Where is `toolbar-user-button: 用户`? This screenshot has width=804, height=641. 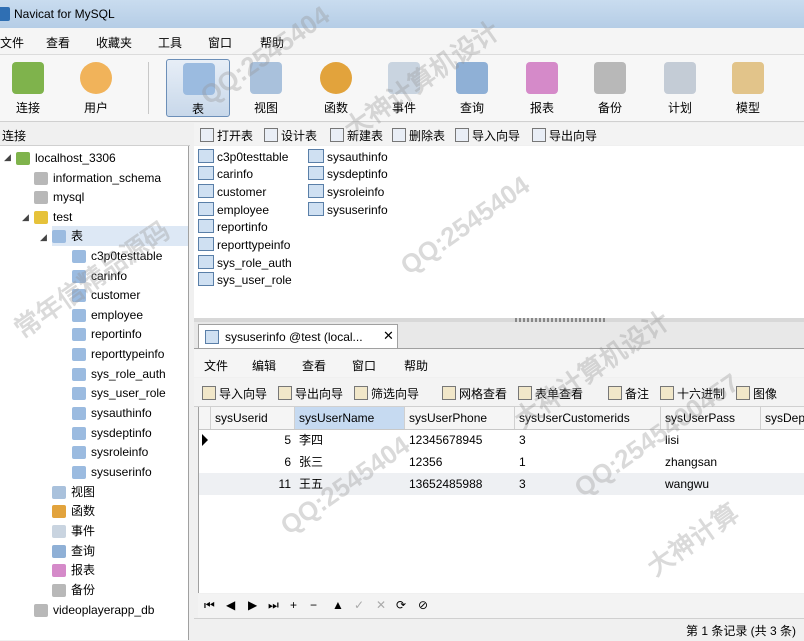
toolbar-user-button: 用户 is located at coordinates (96, 88).